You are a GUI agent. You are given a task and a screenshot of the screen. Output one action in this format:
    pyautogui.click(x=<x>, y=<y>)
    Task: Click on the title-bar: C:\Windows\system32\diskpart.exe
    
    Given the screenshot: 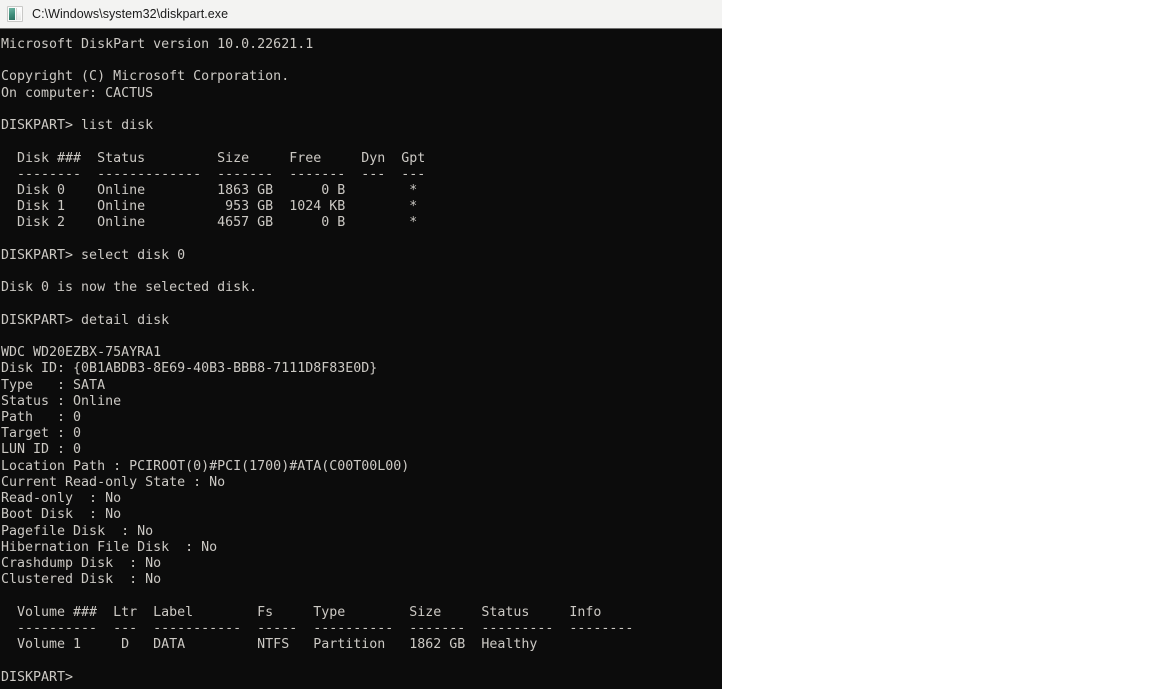 What is the action you would take?
    pyautogui.click(x=361, y=14)
    